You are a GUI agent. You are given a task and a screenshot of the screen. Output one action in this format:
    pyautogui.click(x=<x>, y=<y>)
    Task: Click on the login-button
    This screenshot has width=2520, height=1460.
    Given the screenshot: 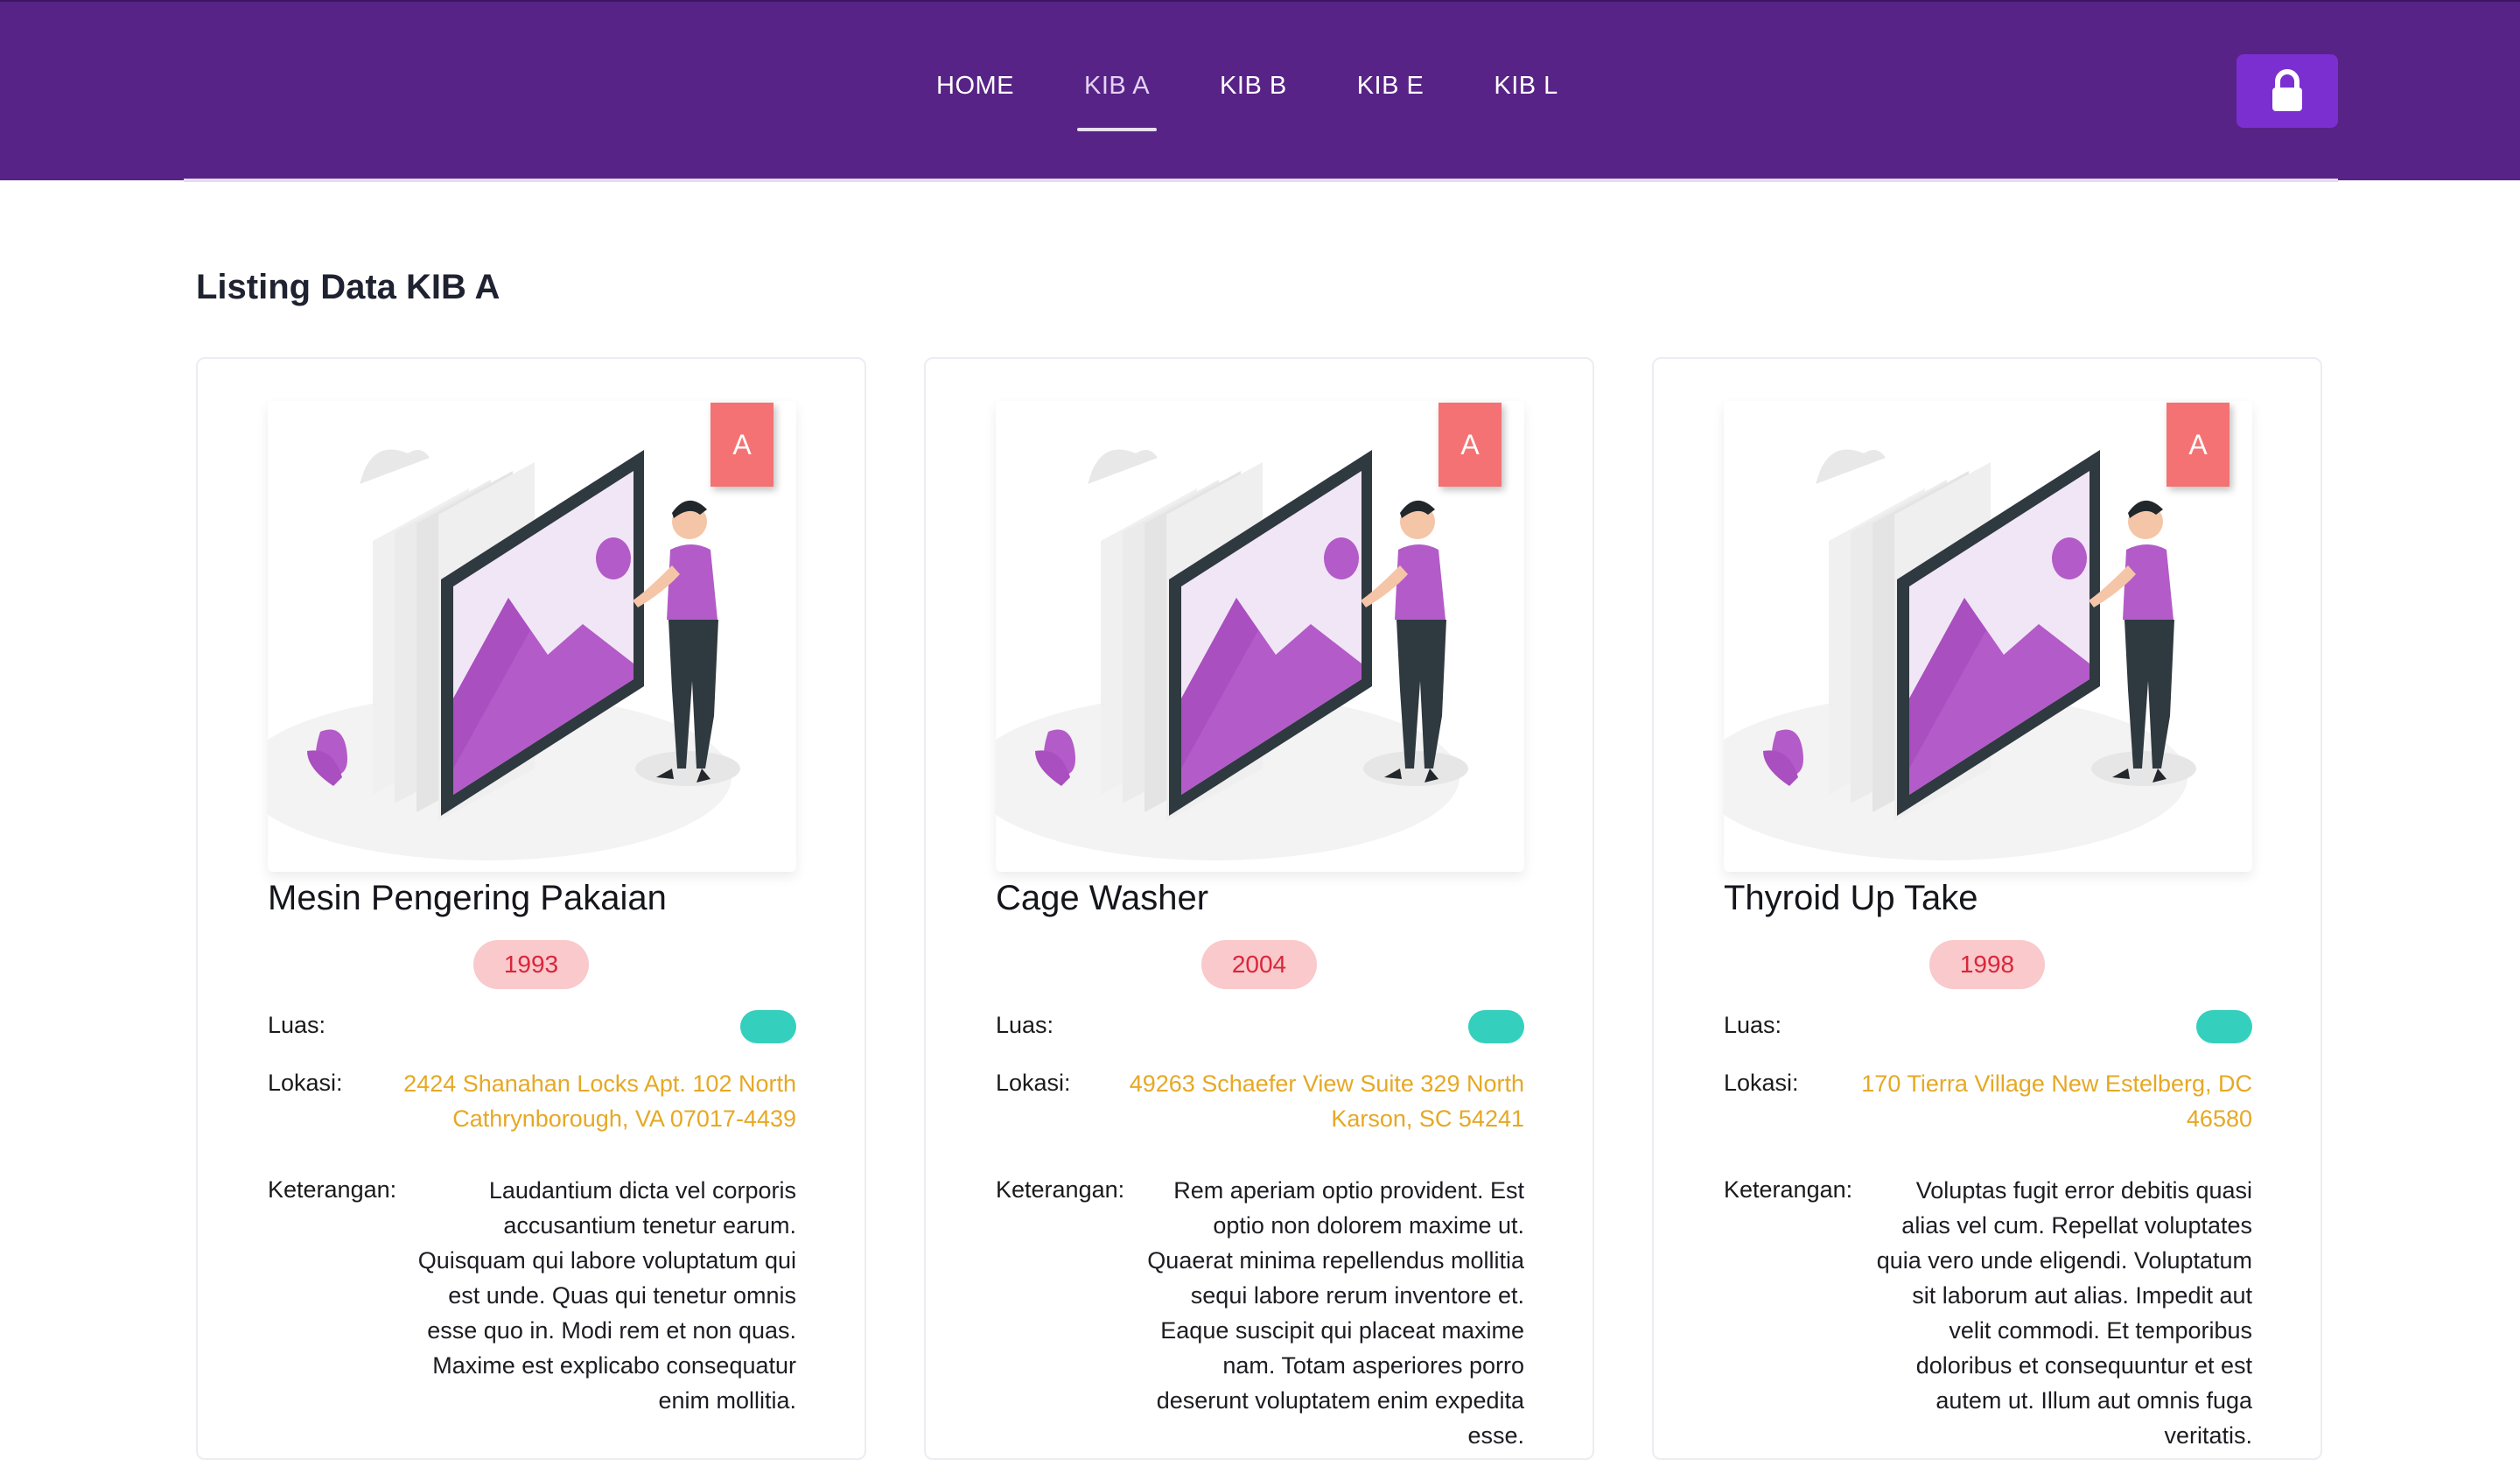 What is the action you would take?
    pyautogui.click(x=2287, y=91)
    